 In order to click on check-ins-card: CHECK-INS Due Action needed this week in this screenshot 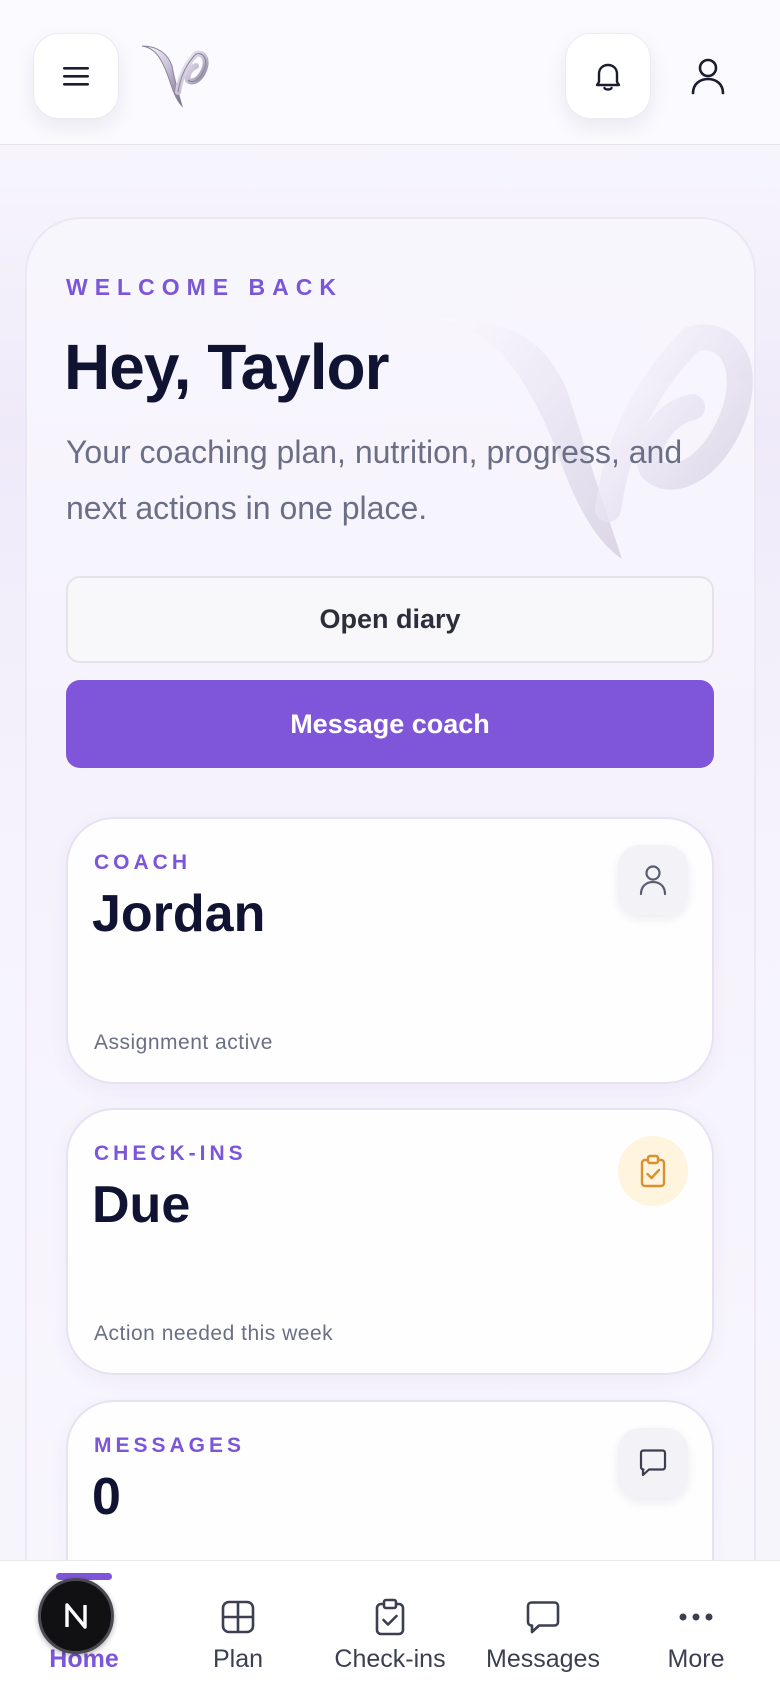, I will do `click(390, 1241)`.